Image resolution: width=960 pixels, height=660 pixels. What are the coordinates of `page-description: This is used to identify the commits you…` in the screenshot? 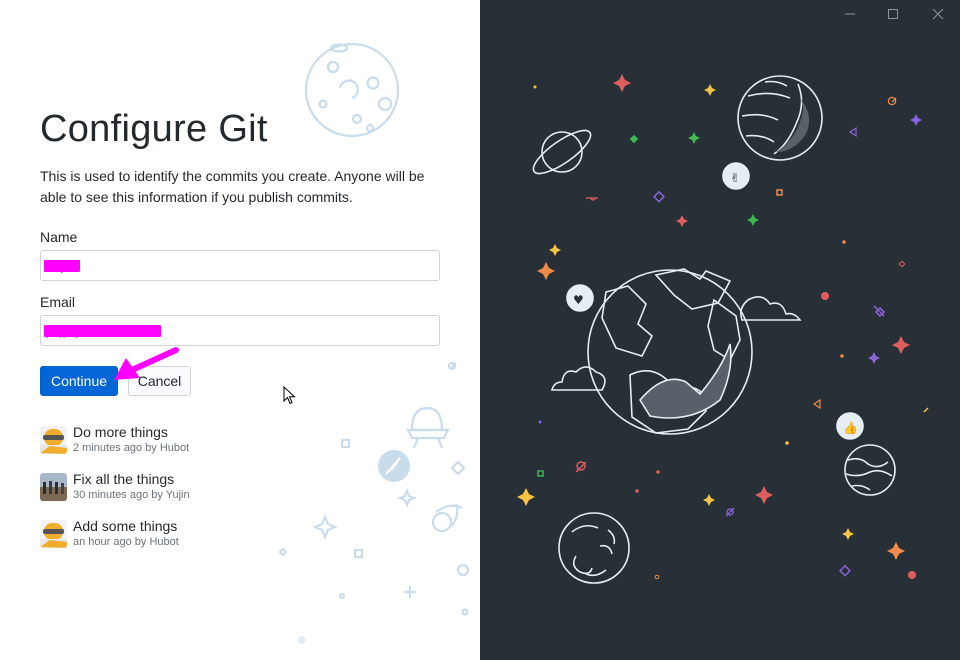 It's located at (232, 186).